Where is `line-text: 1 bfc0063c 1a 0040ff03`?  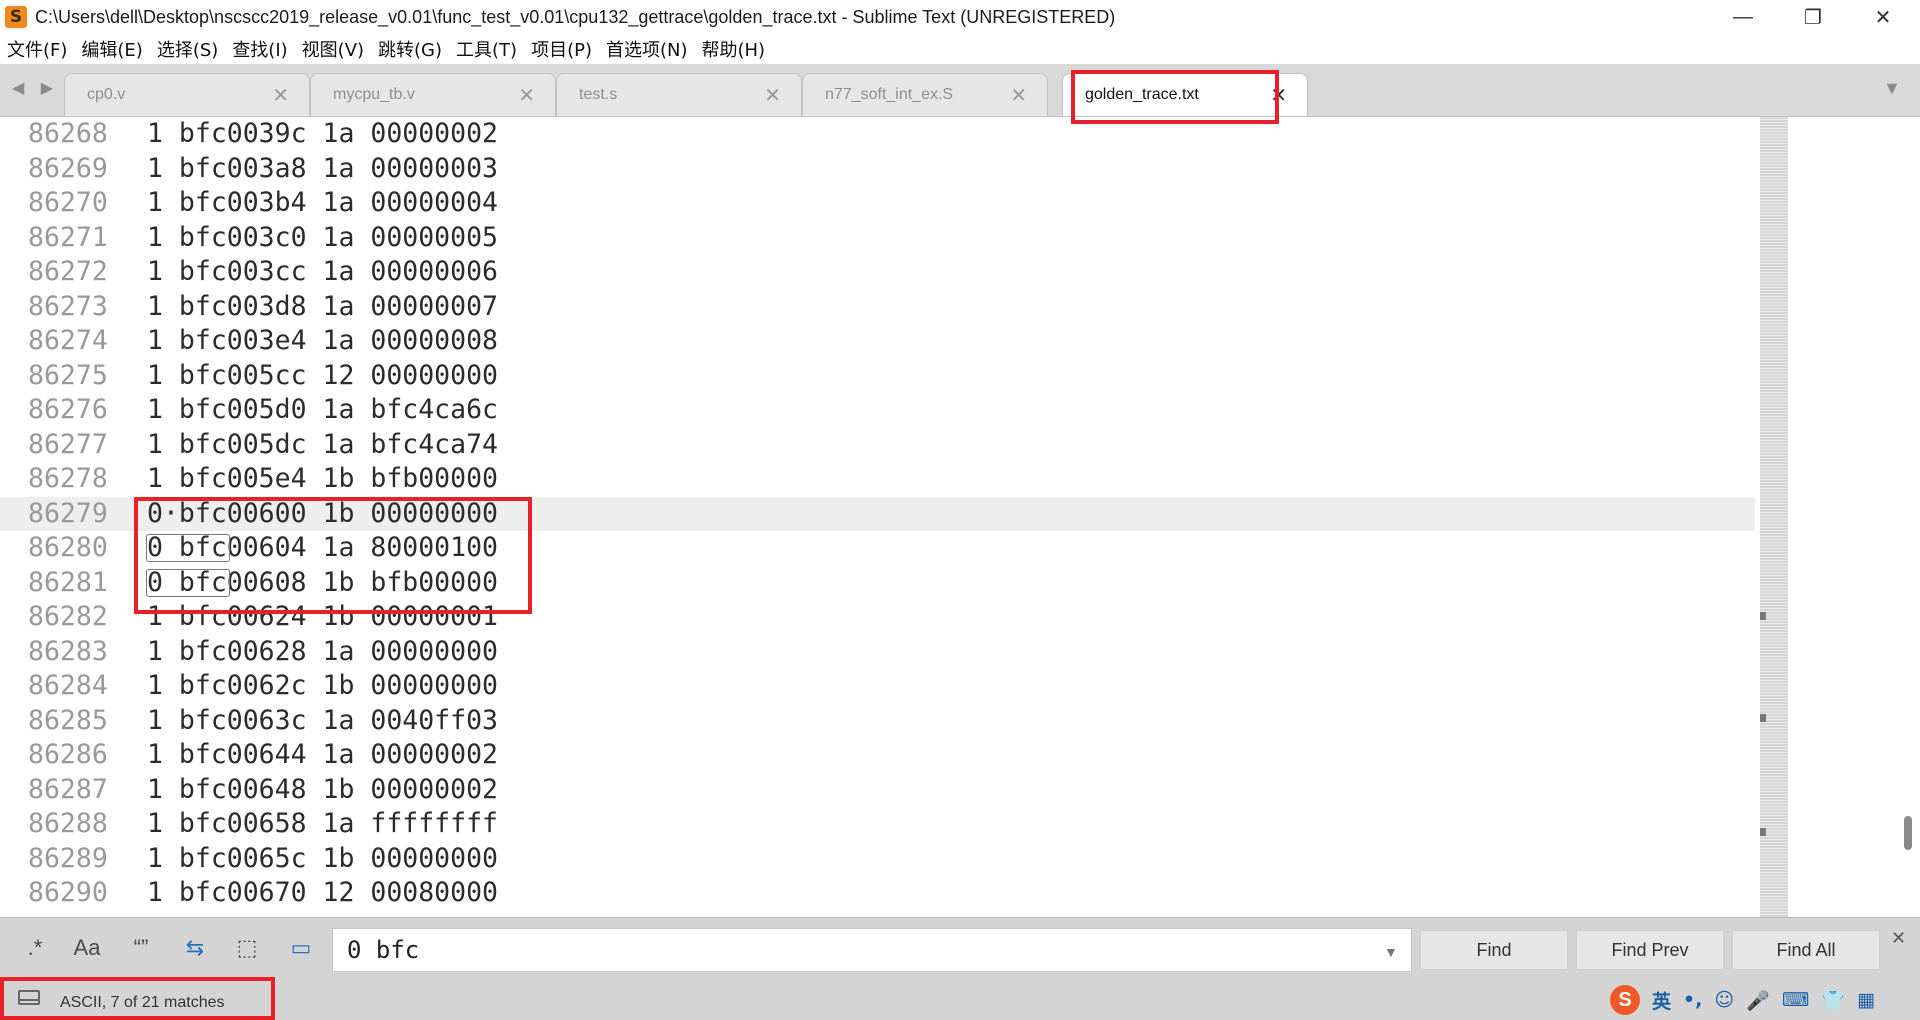 line-text: 1 bfc0063c 1a 0040ff03 is located at coordinates (322, 721).